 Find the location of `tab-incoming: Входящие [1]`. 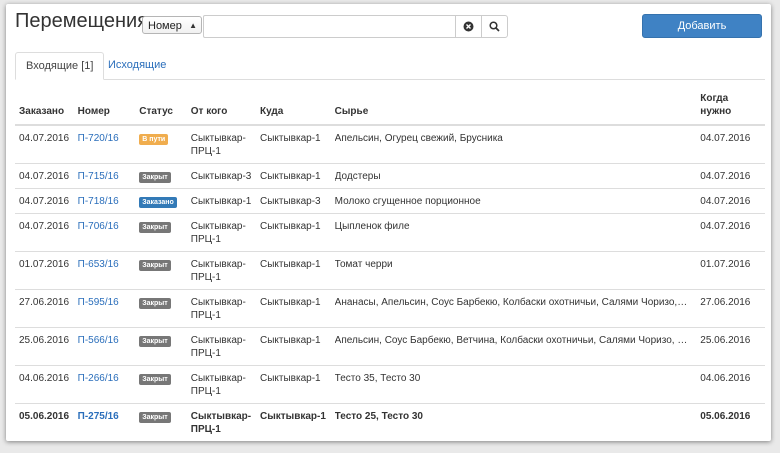

tab-incoming: Входящие [1] is located at coordinates (60, 66).